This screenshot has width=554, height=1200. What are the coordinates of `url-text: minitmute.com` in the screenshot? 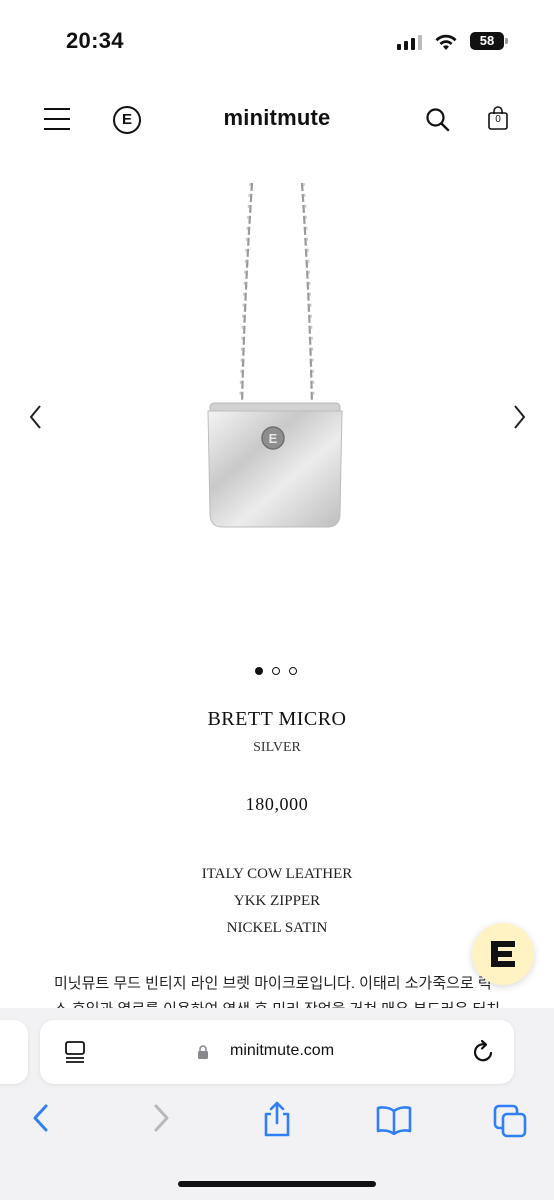 It's located at (282, 1051).